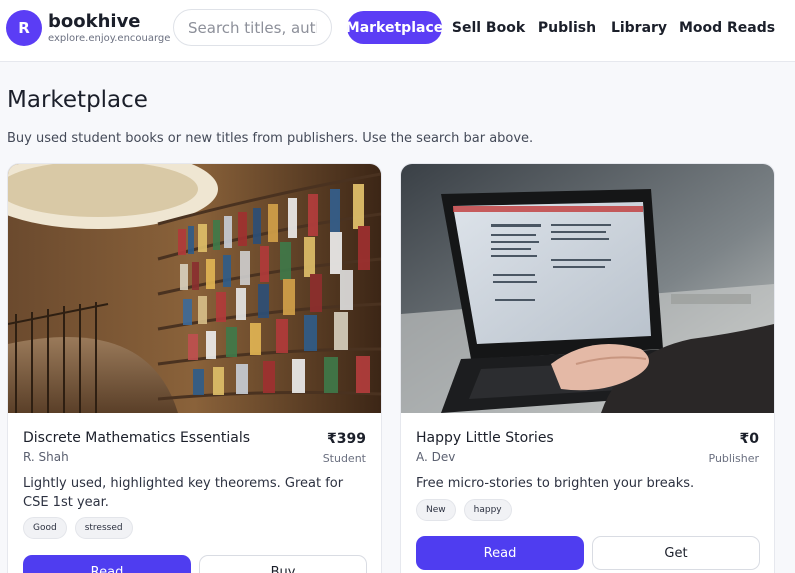 The height and width of the screenshot is (573, 795). I want to click on brand-name: bookhive, so click(94, 21).